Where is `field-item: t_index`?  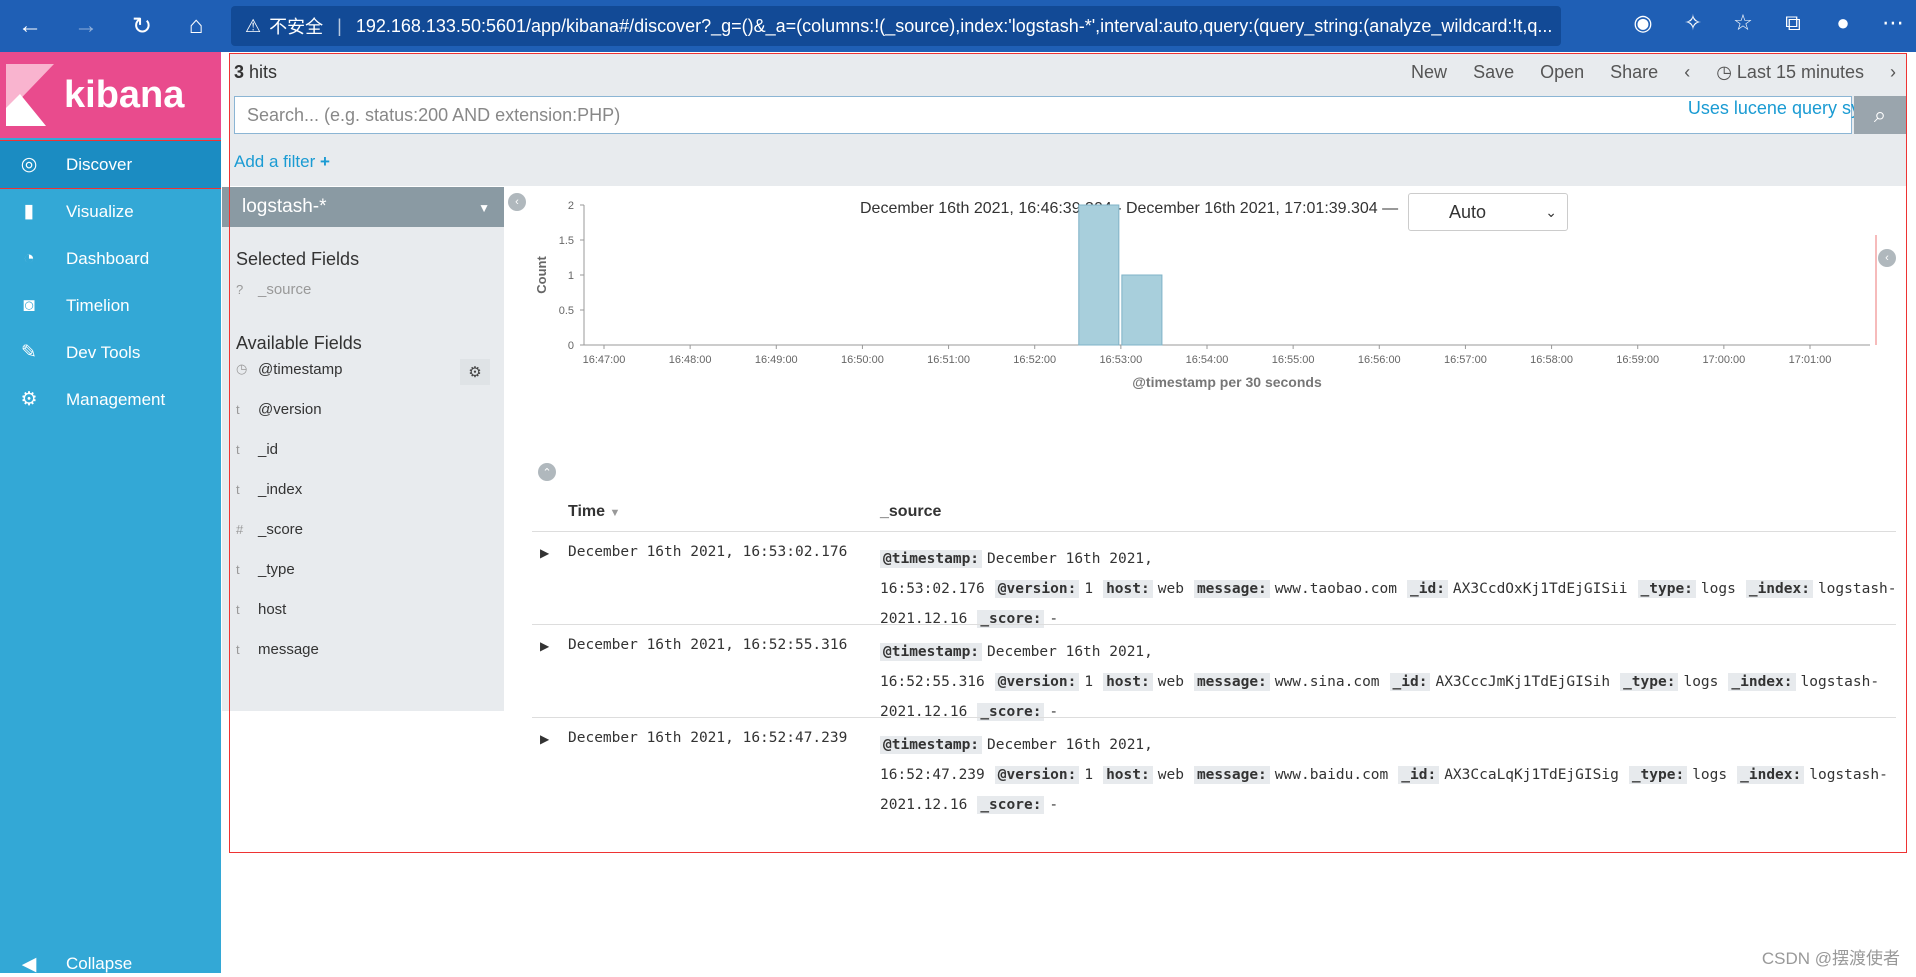 field-item: t_index is located at coordinates (363, 489).